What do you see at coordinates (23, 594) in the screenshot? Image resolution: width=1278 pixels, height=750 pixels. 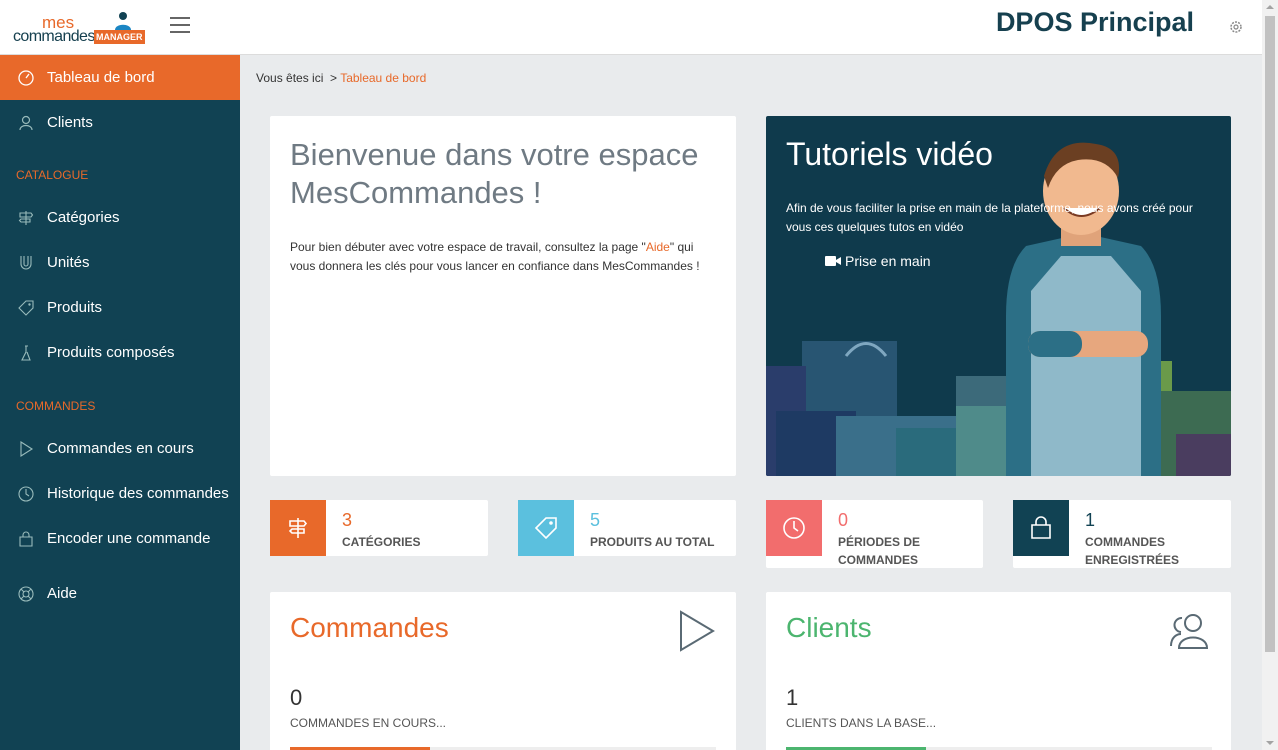 I see `lifebuoy-icon` at bounding box center [23, 594].